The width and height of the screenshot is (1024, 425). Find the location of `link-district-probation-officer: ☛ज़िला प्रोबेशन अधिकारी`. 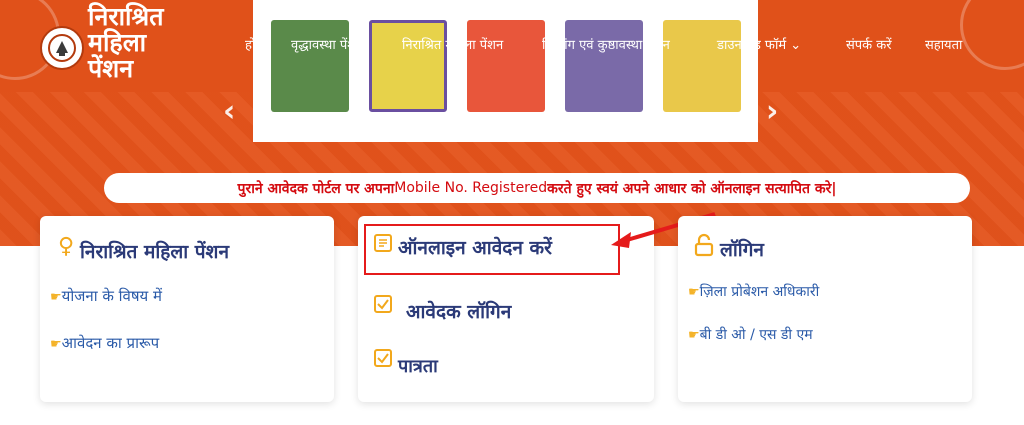

link-district-probation-officer: ☛ज़िला प्रोबेशन अधिकारी is located at coordinates (753, 291).